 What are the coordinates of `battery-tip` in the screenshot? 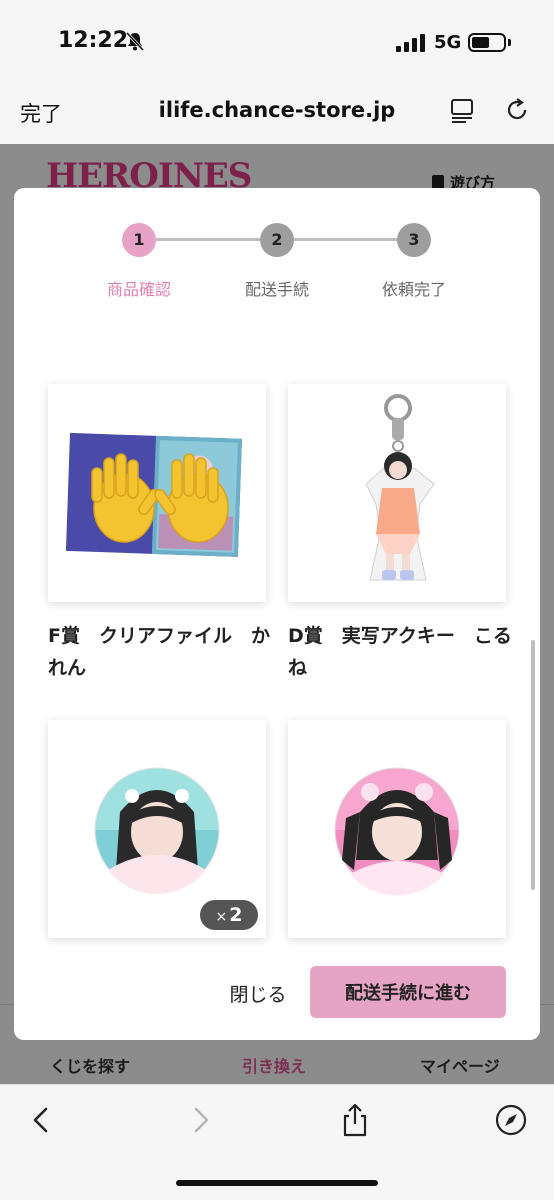 It's located at (509, 42).